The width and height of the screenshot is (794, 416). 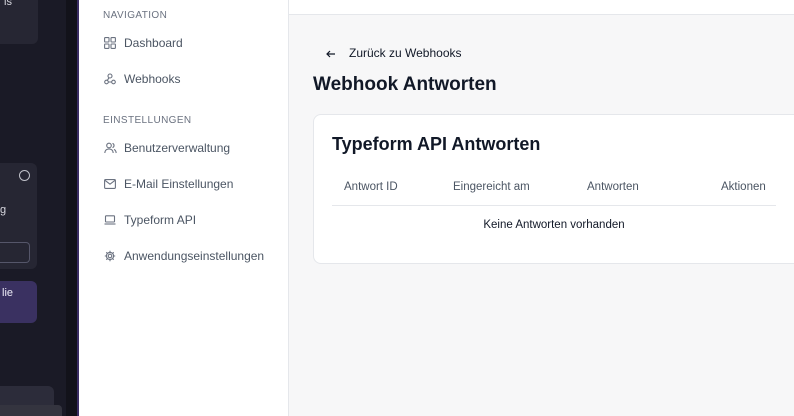 I want to click on column-header-antworten: Antworten, so click(x=613, y=187).